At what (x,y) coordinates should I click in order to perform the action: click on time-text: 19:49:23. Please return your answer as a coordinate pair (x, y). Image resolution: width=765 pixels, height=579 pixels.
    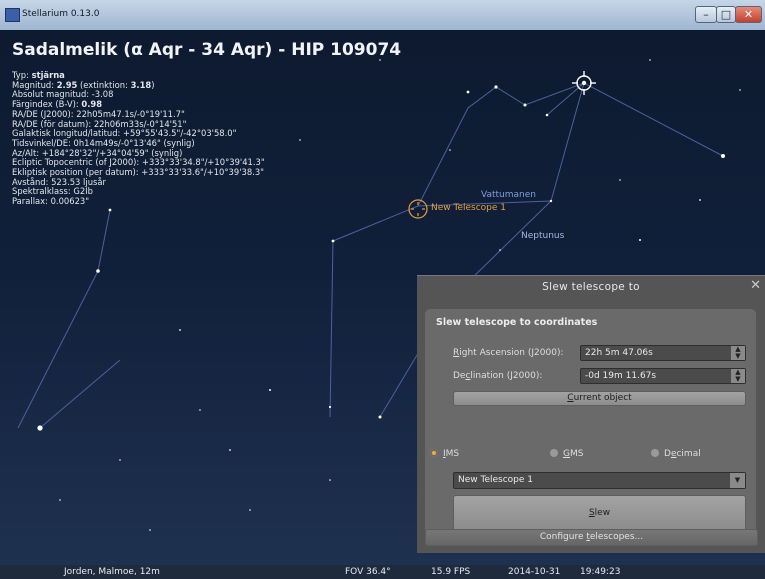
    Looking at the image, I should click on (600, 572).